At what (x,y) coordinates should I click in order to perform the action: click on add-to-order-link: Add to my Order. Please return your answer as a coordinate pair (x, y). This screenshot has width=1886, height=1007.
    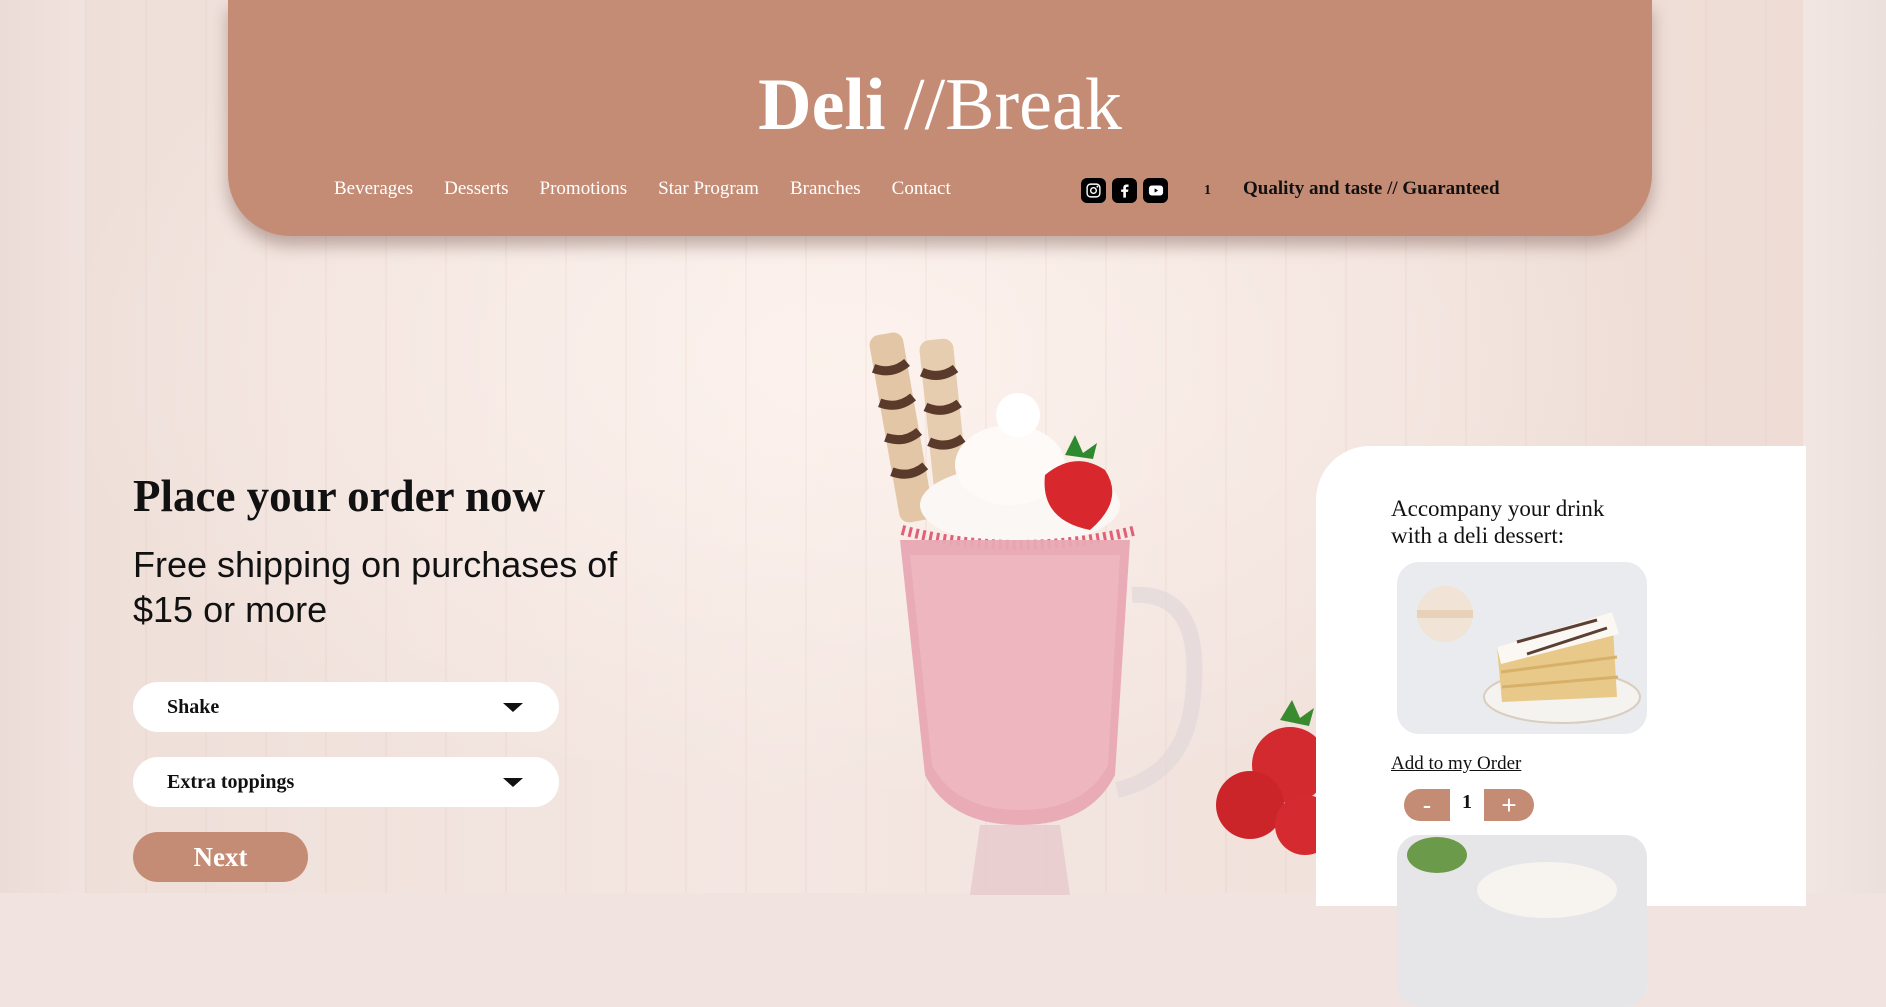
    Looking at the image, I should click on (1456, 764).